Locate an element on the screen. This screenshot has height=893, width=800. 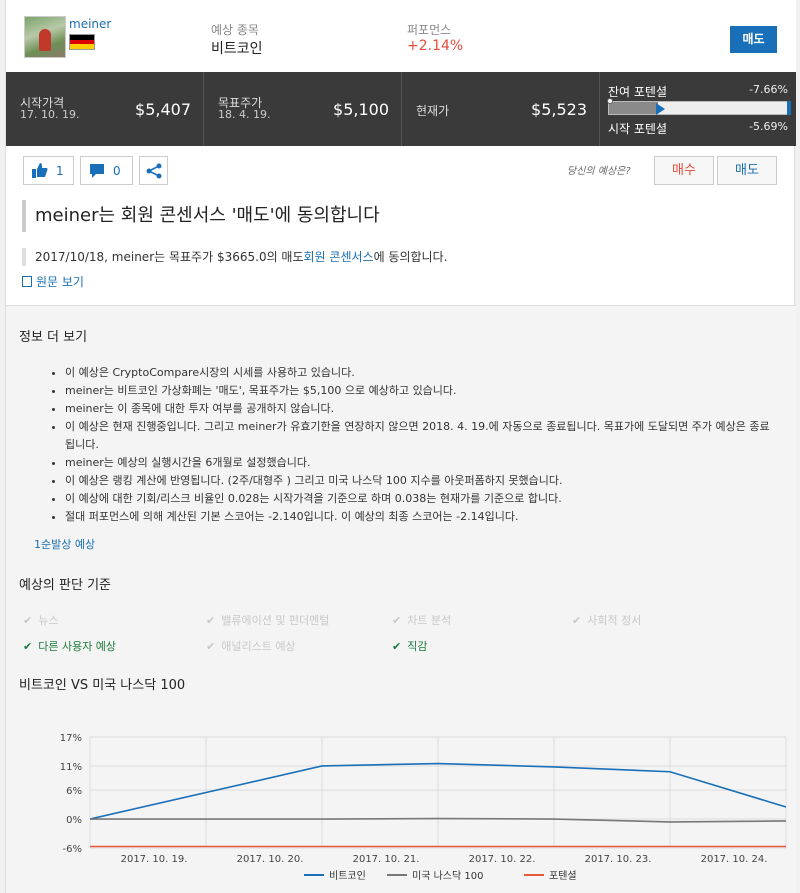
legend-label: 포텐셜 is located at coordinates (563, 876).